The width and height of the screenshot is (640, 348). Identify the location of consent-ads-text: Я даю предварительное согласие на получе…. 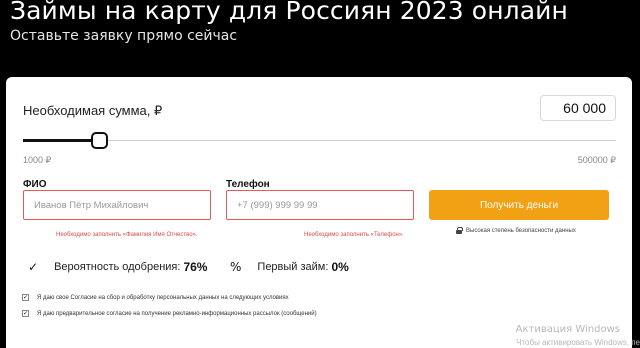
(177, 313).